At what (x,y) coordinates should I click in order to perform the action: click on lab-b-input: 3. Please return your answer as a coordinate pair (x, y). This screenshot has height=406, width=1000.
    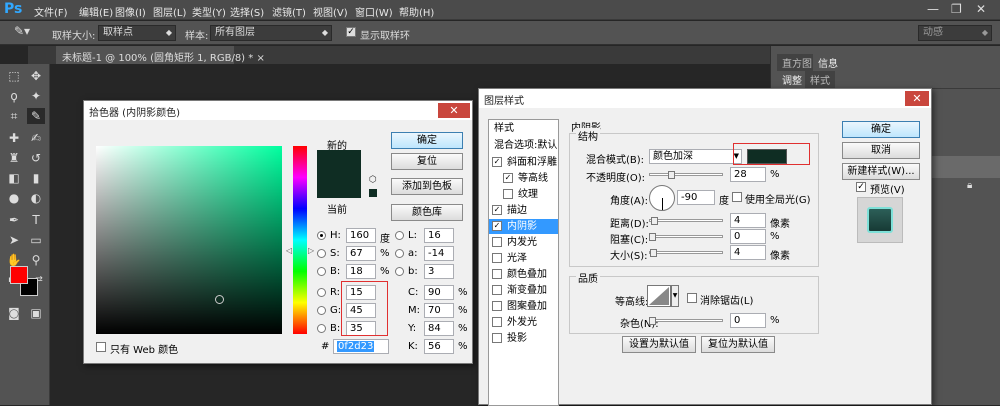
    Looking at the image, I should click on (439, 271).